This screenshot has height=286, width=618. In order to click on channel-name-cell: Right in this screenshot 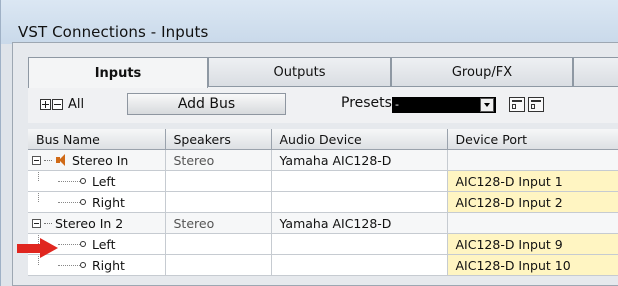, I will do `click(97, 202)`.